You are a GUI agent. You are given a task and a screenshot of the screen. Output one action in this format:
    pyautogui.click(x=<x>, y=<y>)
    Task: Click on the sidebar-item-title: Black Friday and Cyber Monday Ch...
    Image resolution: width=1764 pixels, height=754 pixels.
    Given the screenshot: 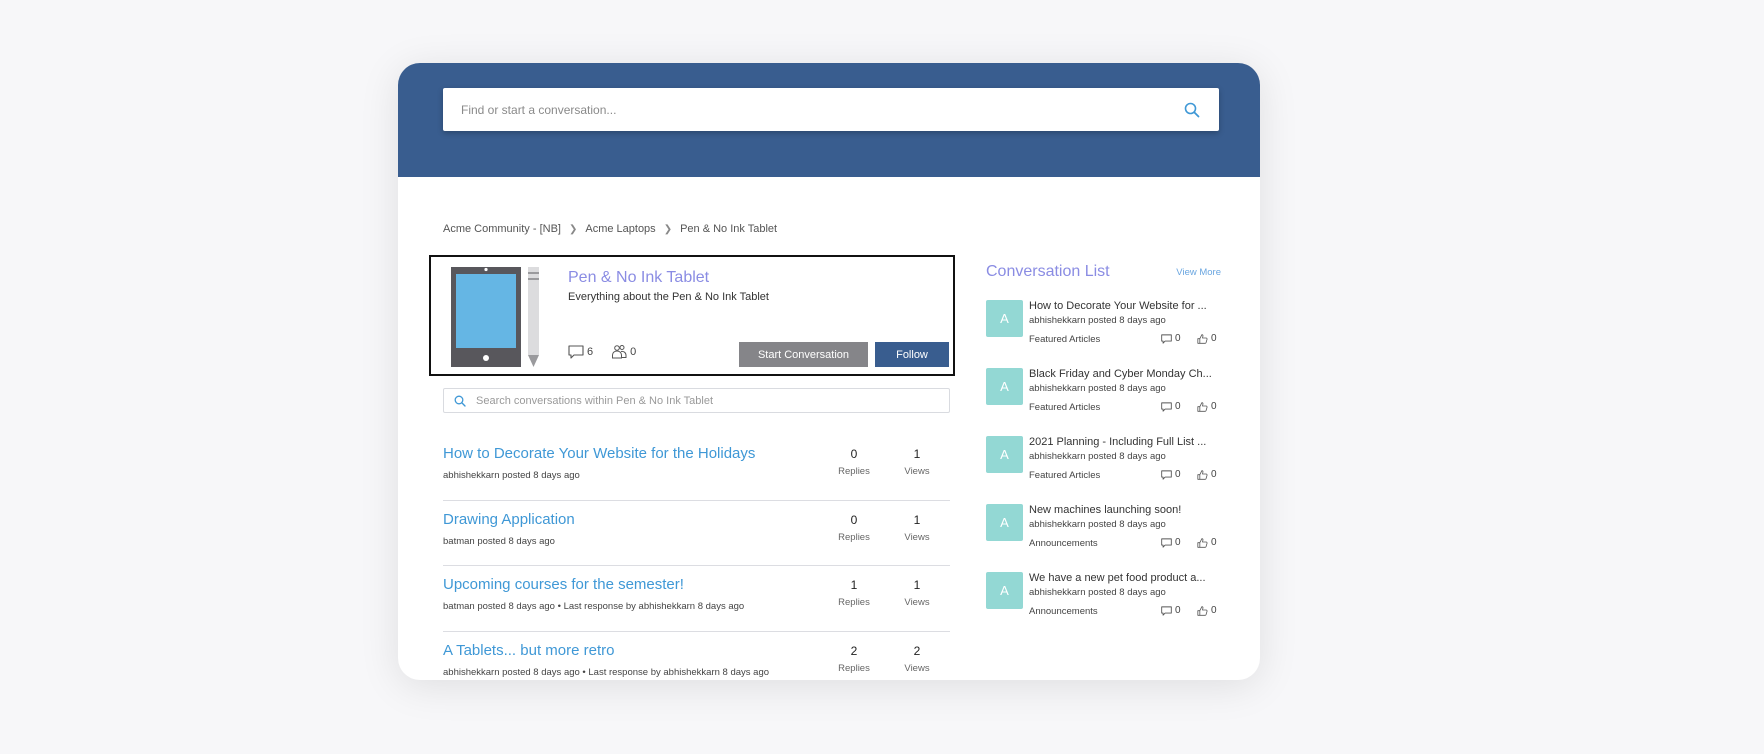 What is the action you would take?
    pyautogui.click(x=1120, y=374)
    